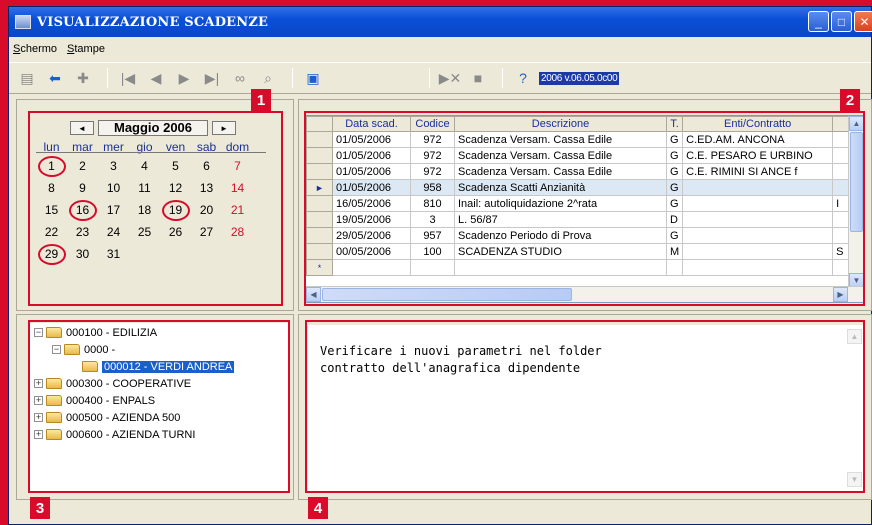 The width and height of the screenshot is (872, 525). Describe the element at coordinates (159, 406) in the screenshot. I see `callout-frame-tree` at that location.